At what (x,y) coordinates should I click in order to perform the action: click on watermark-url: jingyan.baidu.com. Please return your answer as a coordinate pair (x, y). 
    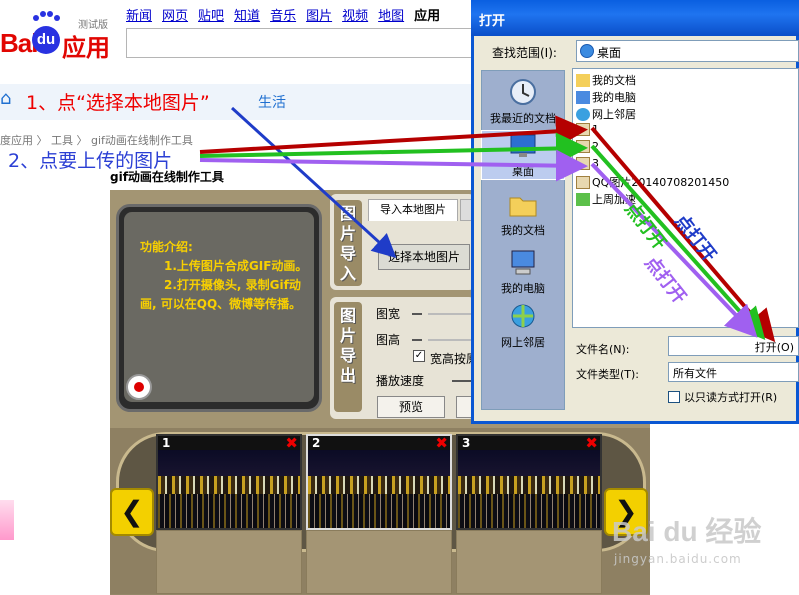
    Looking at the image, I should click on (678, 559).